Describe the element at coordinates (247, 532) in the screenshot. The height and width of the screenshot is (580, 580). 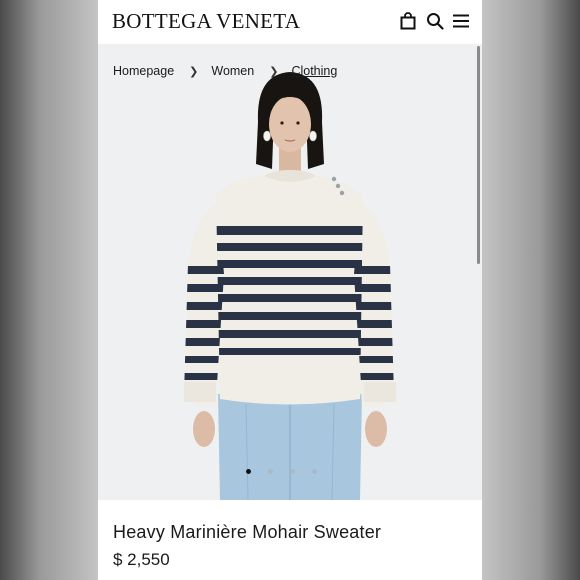
I see `product-title: Heavy Marinière Mohair Sweater` at that location.